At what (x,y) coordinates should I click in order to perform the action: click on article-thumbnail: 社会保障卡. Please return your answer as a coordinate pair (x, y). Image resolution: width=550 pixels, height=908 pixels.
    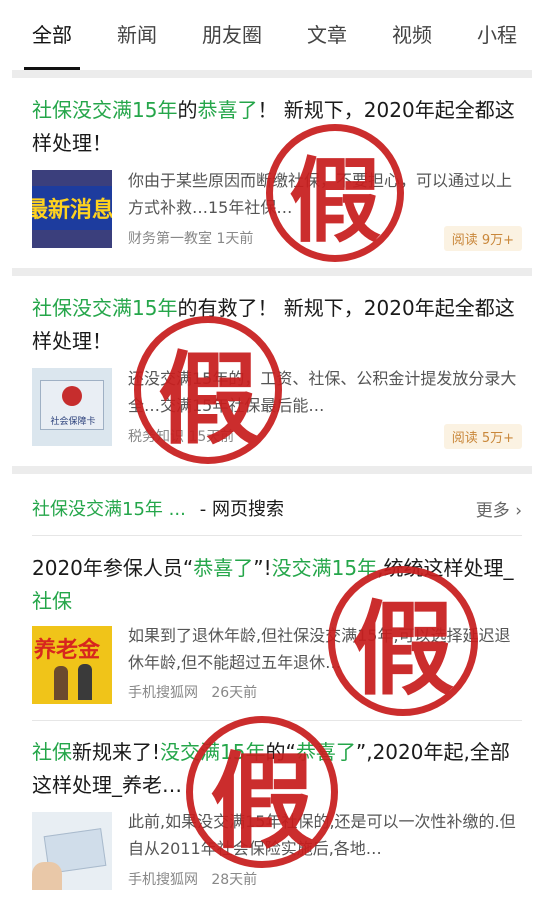
    Looking at the image, I should click on (72, 407).